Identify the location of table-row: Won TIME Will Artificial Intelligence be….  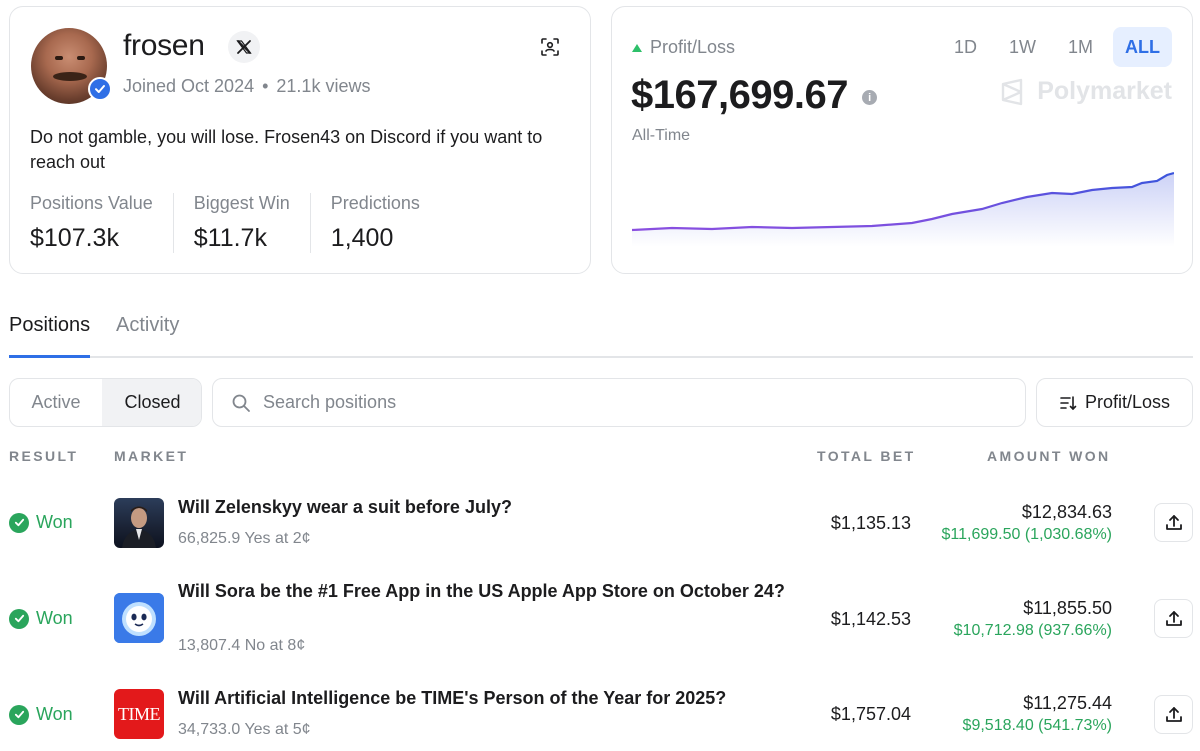
(600, 707).